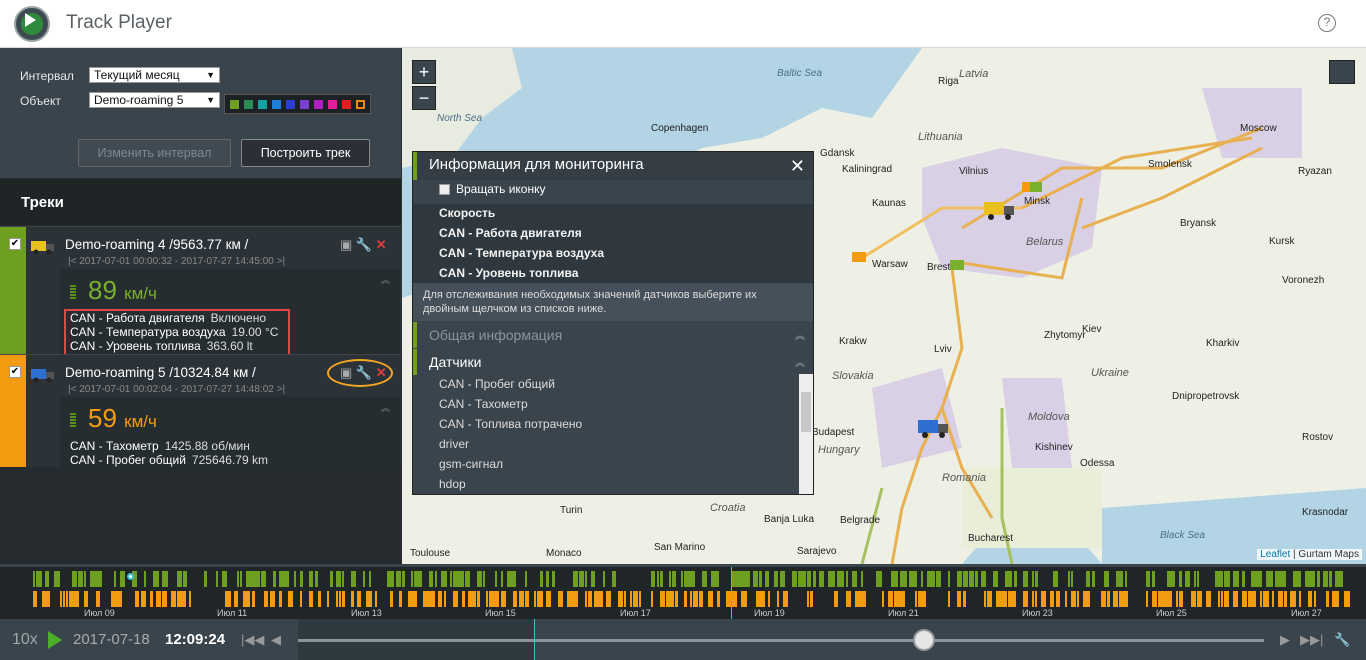  I want to click on speed-gauge-icon, so click(73, 420).